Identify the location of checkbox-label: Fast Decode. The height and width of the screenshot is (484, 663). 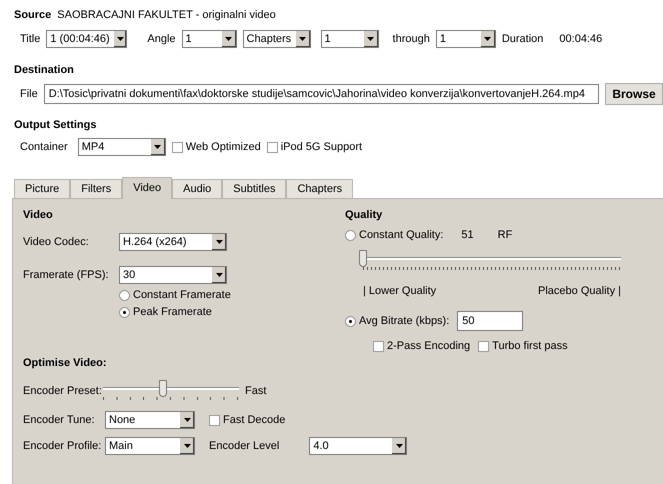
(254, 420).